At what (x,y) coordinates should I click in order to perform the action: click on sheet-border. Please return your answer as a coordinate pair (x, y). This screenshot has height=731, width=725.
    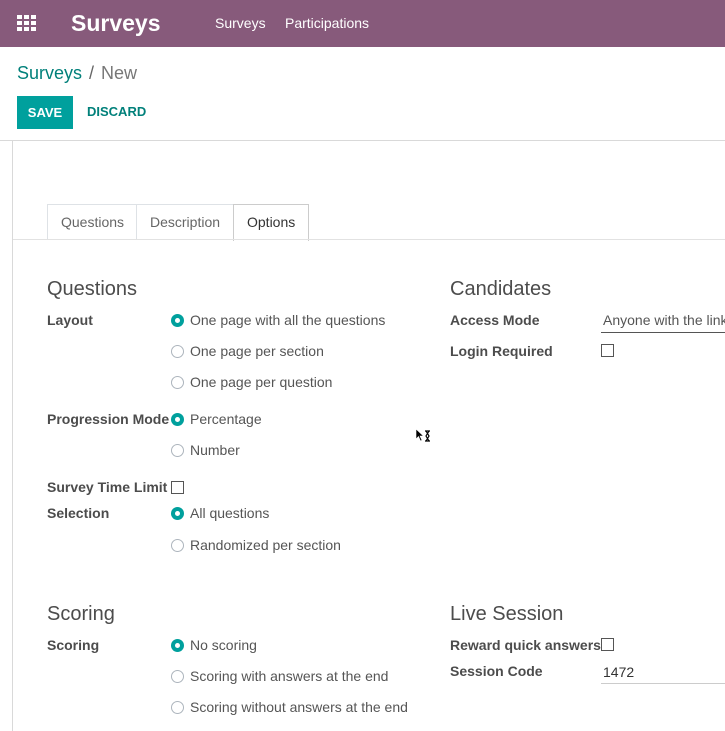
    Looking at the image, I should click on (12, 436).